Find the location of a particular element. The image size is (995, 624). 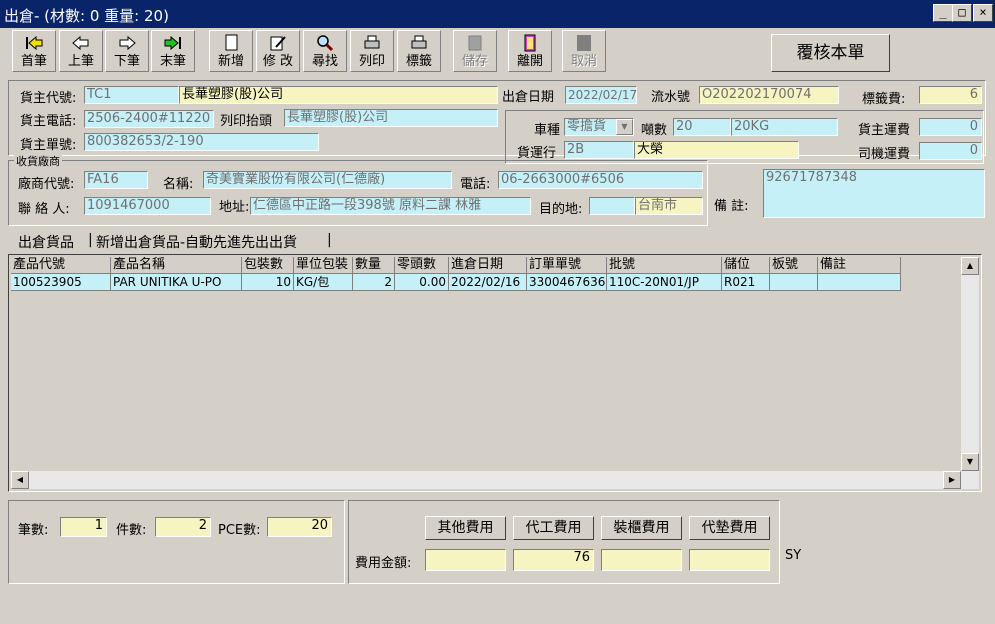

add-button: 新增 is located at coordinates (231, 51).